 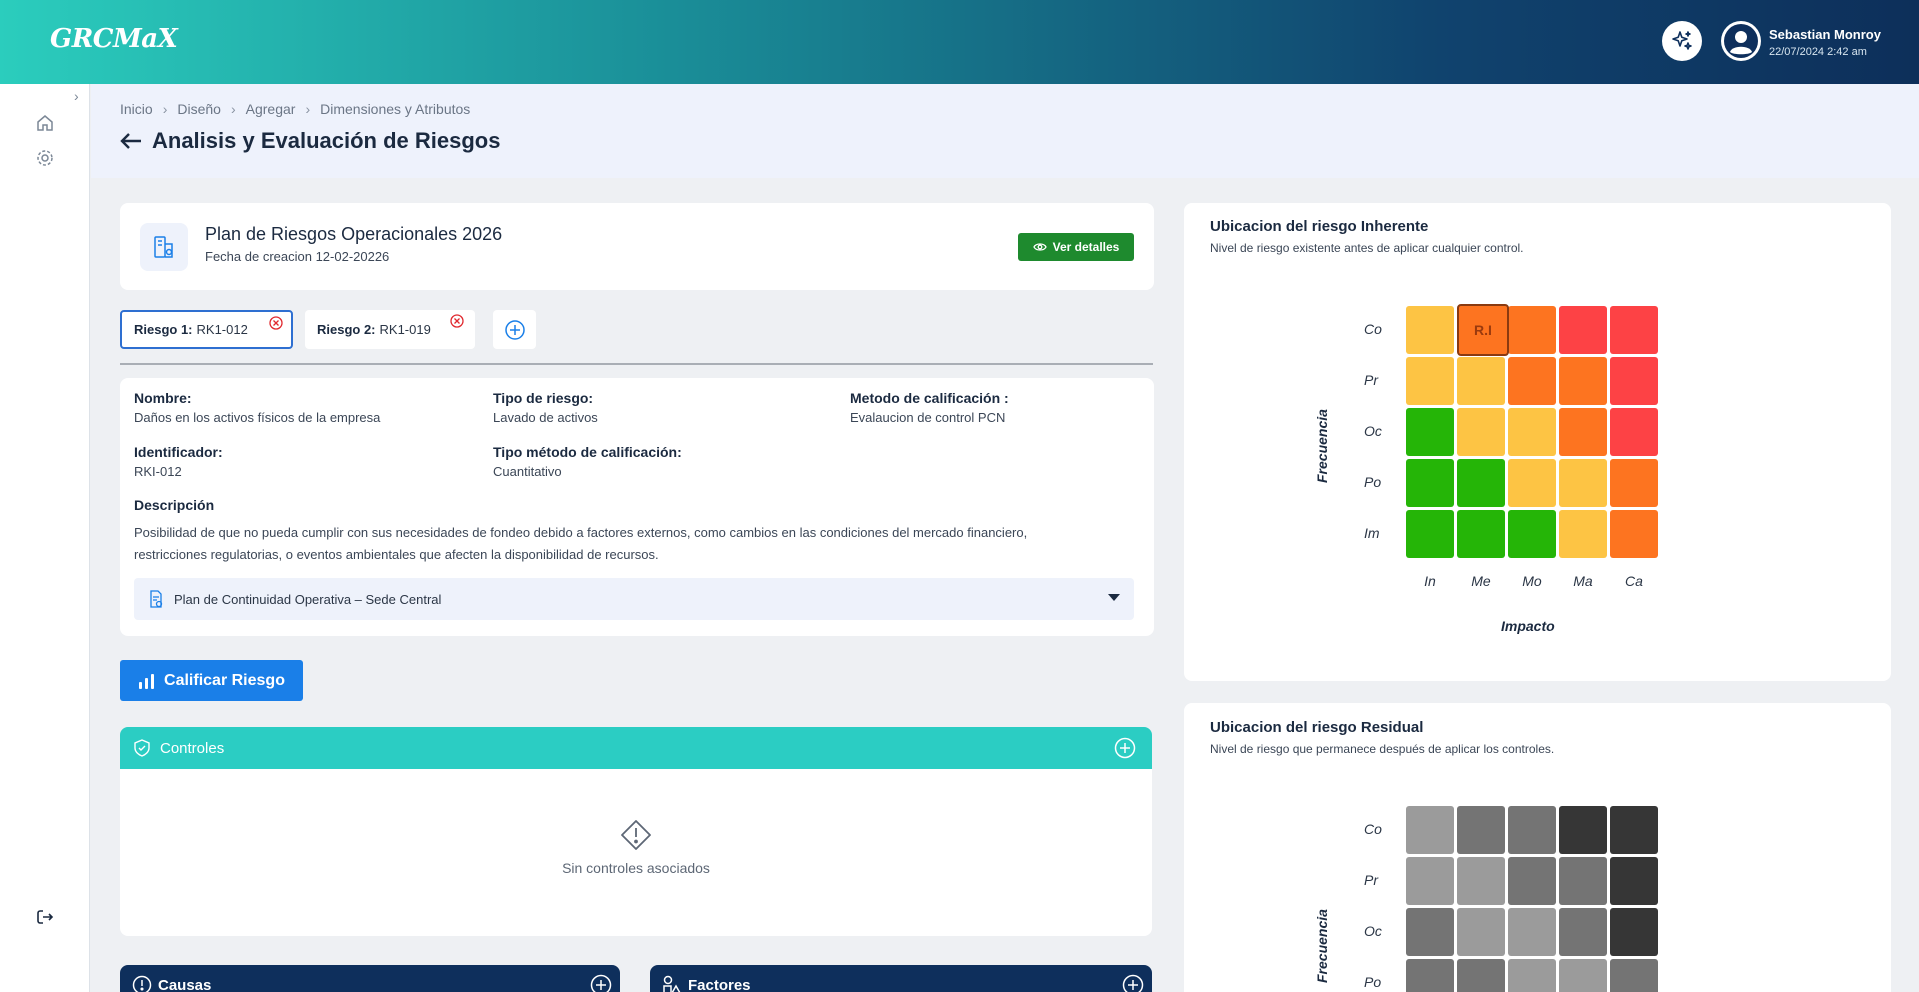 I want to click on controles-title: Controles, so click(x=192, y=748).